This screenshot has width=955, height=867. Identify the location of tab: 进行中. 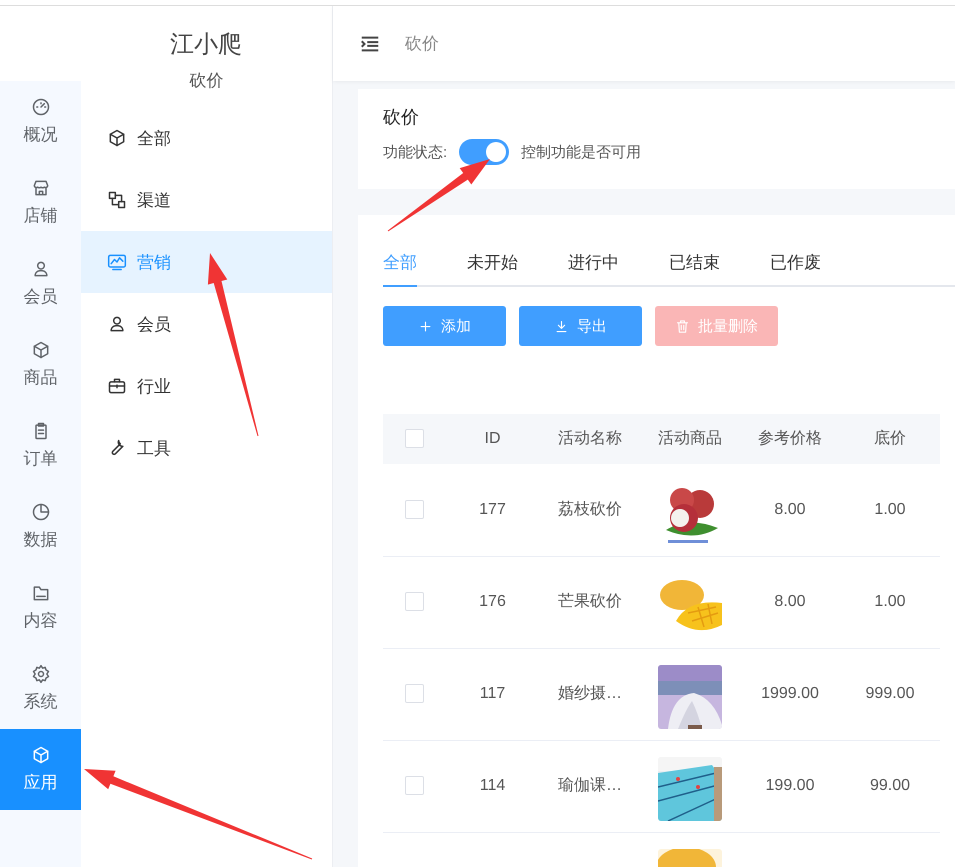
(593, 269).